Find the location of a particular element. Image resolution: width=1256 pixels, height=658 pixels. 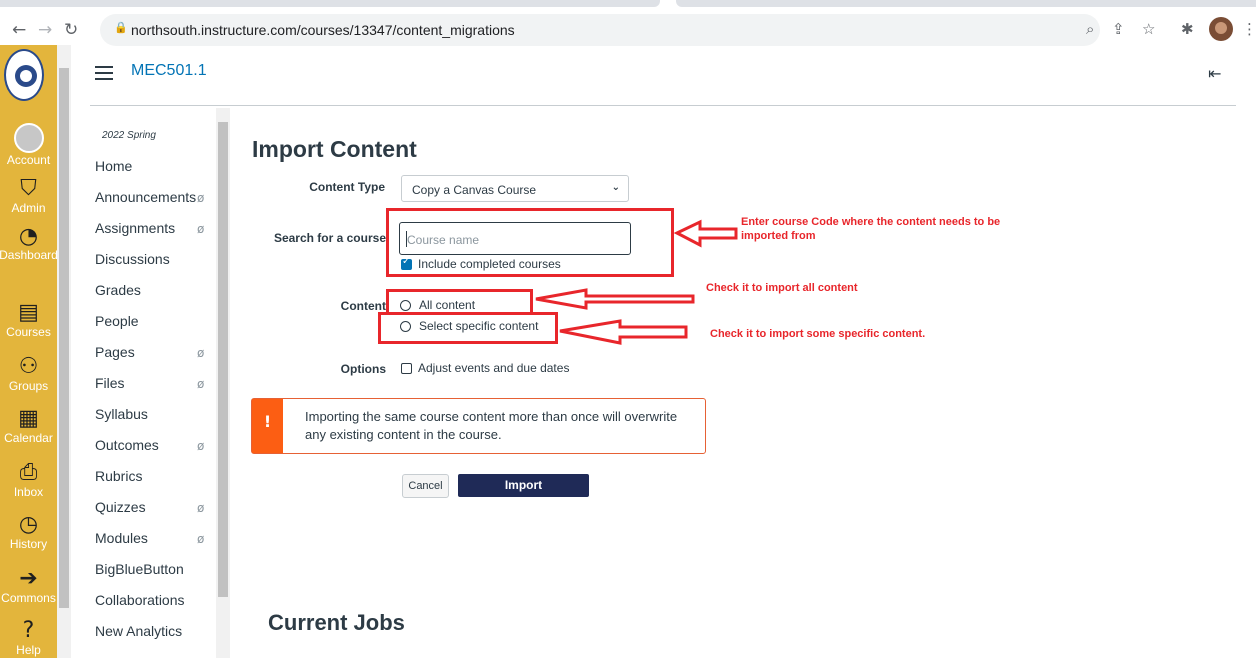

global-nav-label: Dashboard is located at coordinates (28, 255).